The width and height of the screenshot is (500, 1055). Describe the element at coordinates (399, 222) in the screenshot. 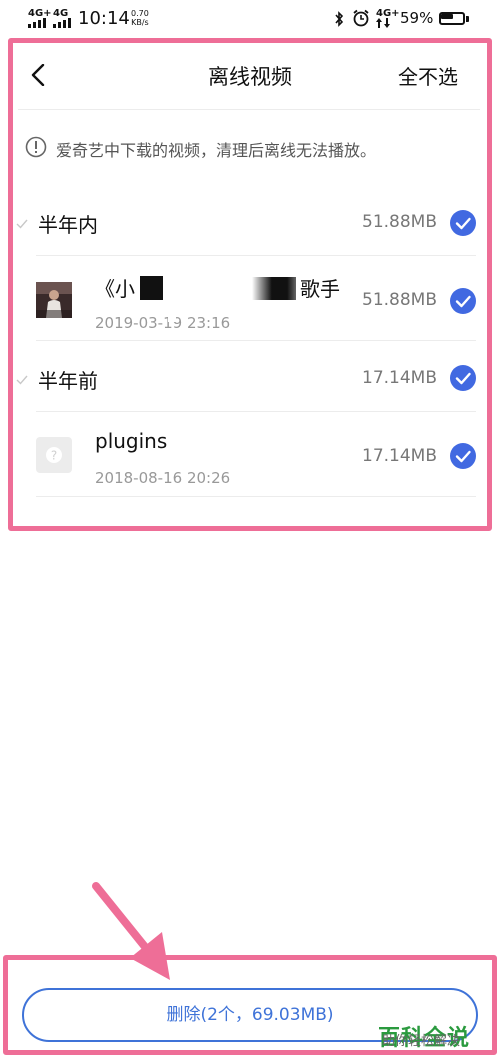

I see `group-size-recent: 51.88MB` at that location.